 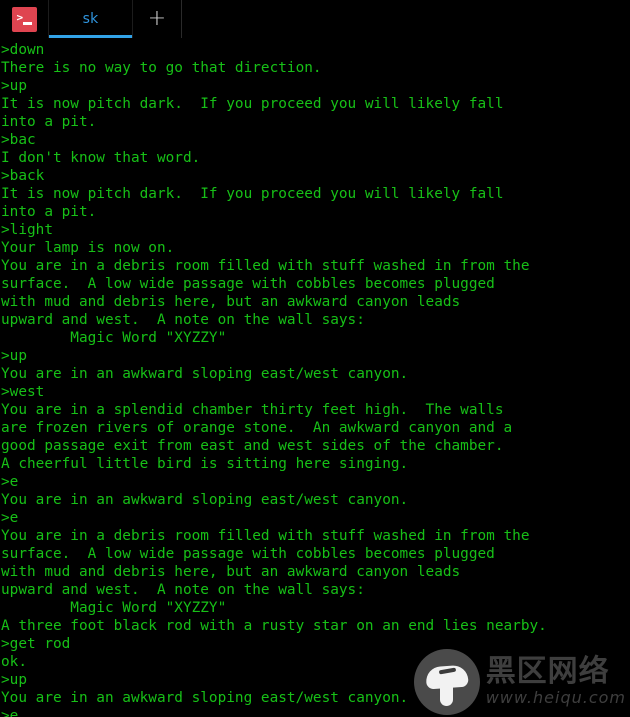 I want to click on new-tab-button: +, so click(x=157, y=19).